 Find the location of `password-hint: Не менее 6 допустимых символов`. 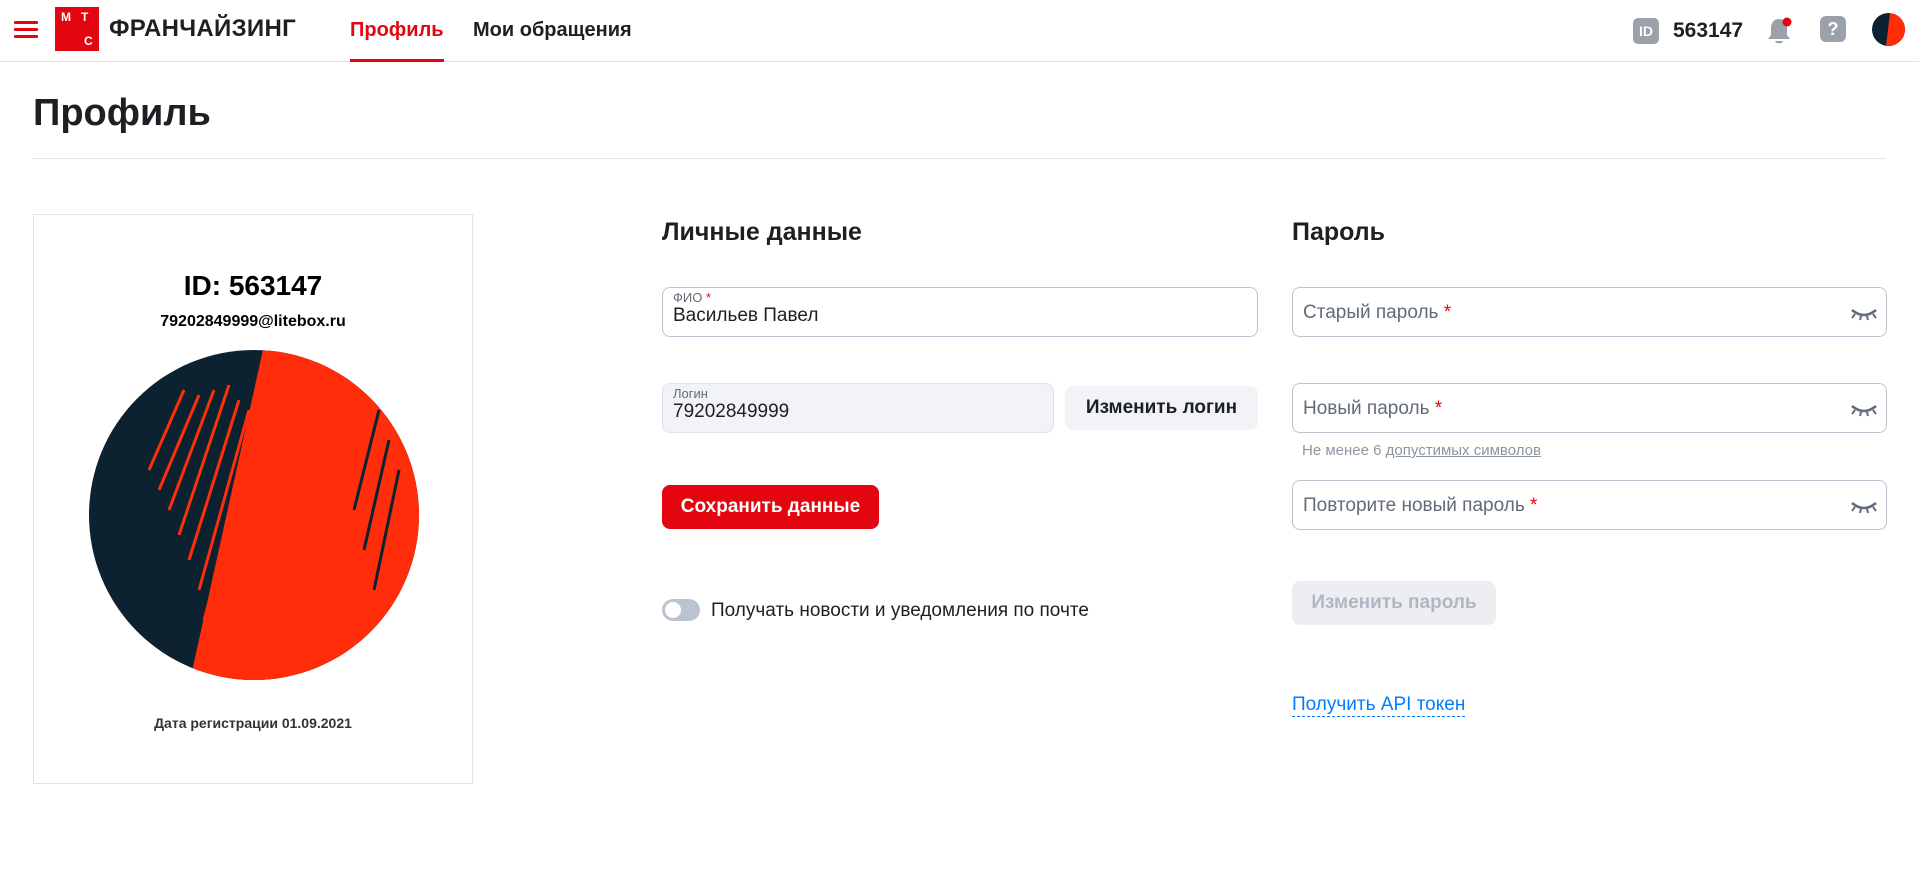

password-hint: Не менее 6 допустимых символов is located at coordinates (1421, 450).